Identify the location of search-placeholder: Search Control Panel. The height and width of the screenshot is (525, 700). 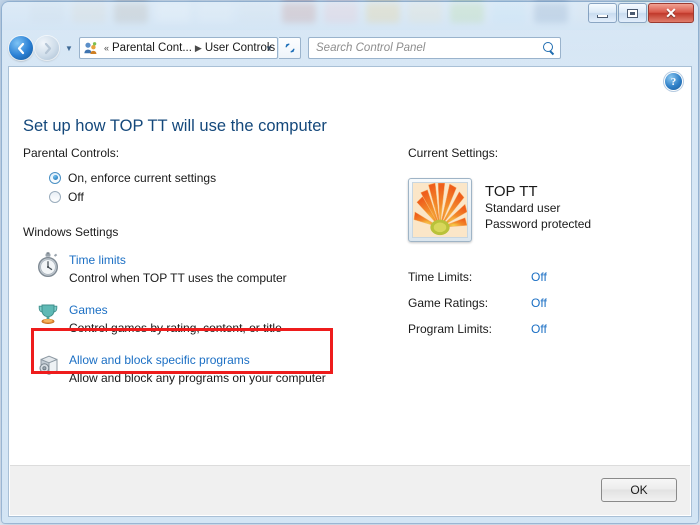
(371, 48).